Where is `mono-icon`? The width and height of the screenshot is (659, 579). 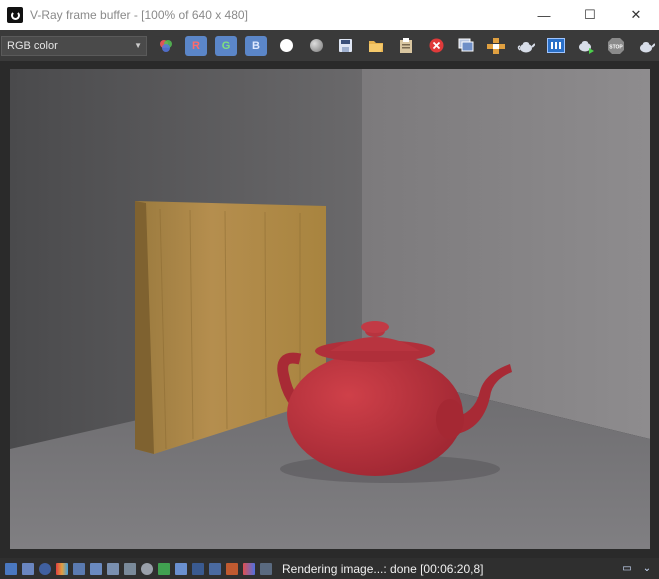 mono-icon is located at coordinates (286, 46).